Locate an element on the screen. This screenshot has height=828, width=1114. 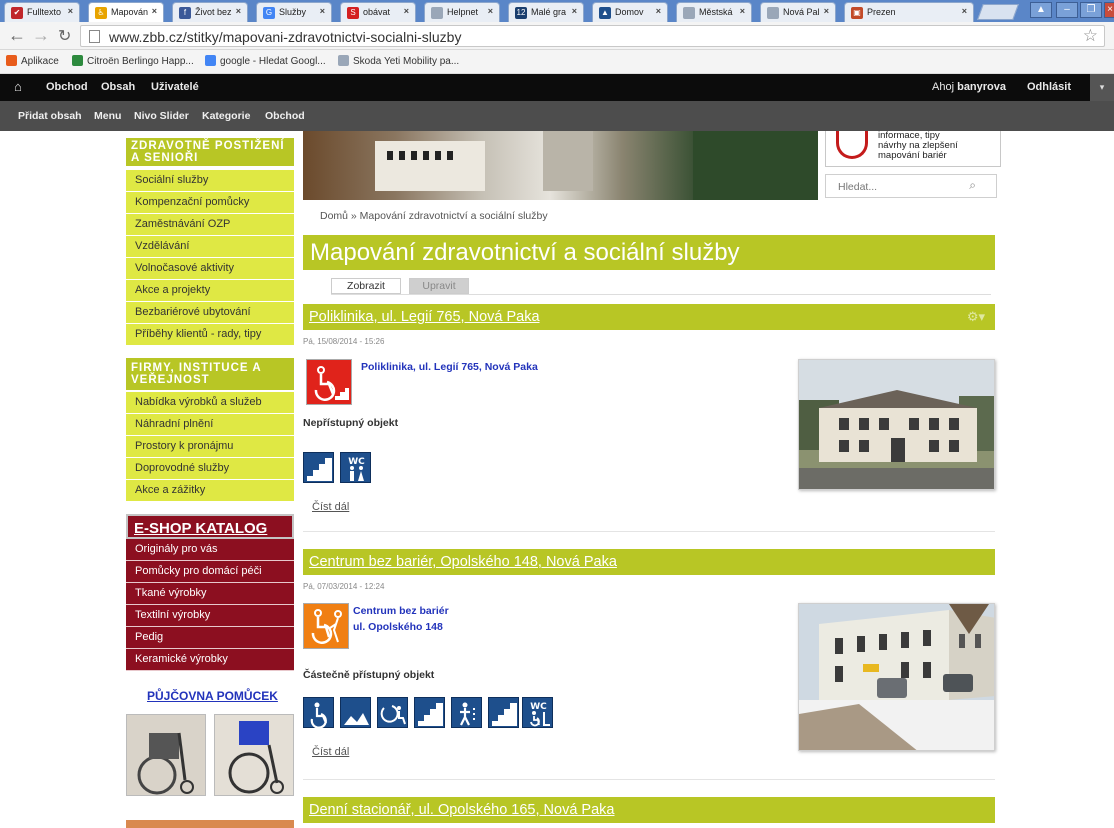
search-icon: ⌕ is located at coordinates (972, 185).